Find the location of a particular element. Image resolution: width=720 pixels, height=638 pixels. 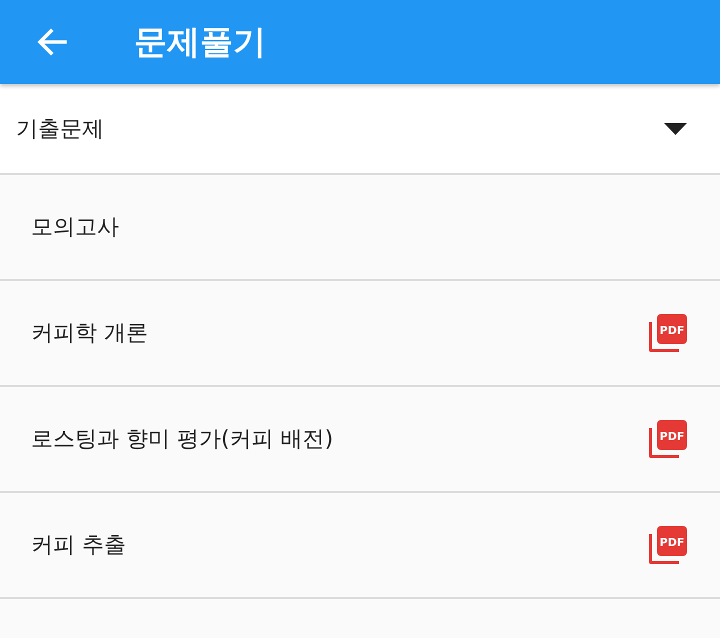

back-arrow-icon is located at coordinates (52, 42).